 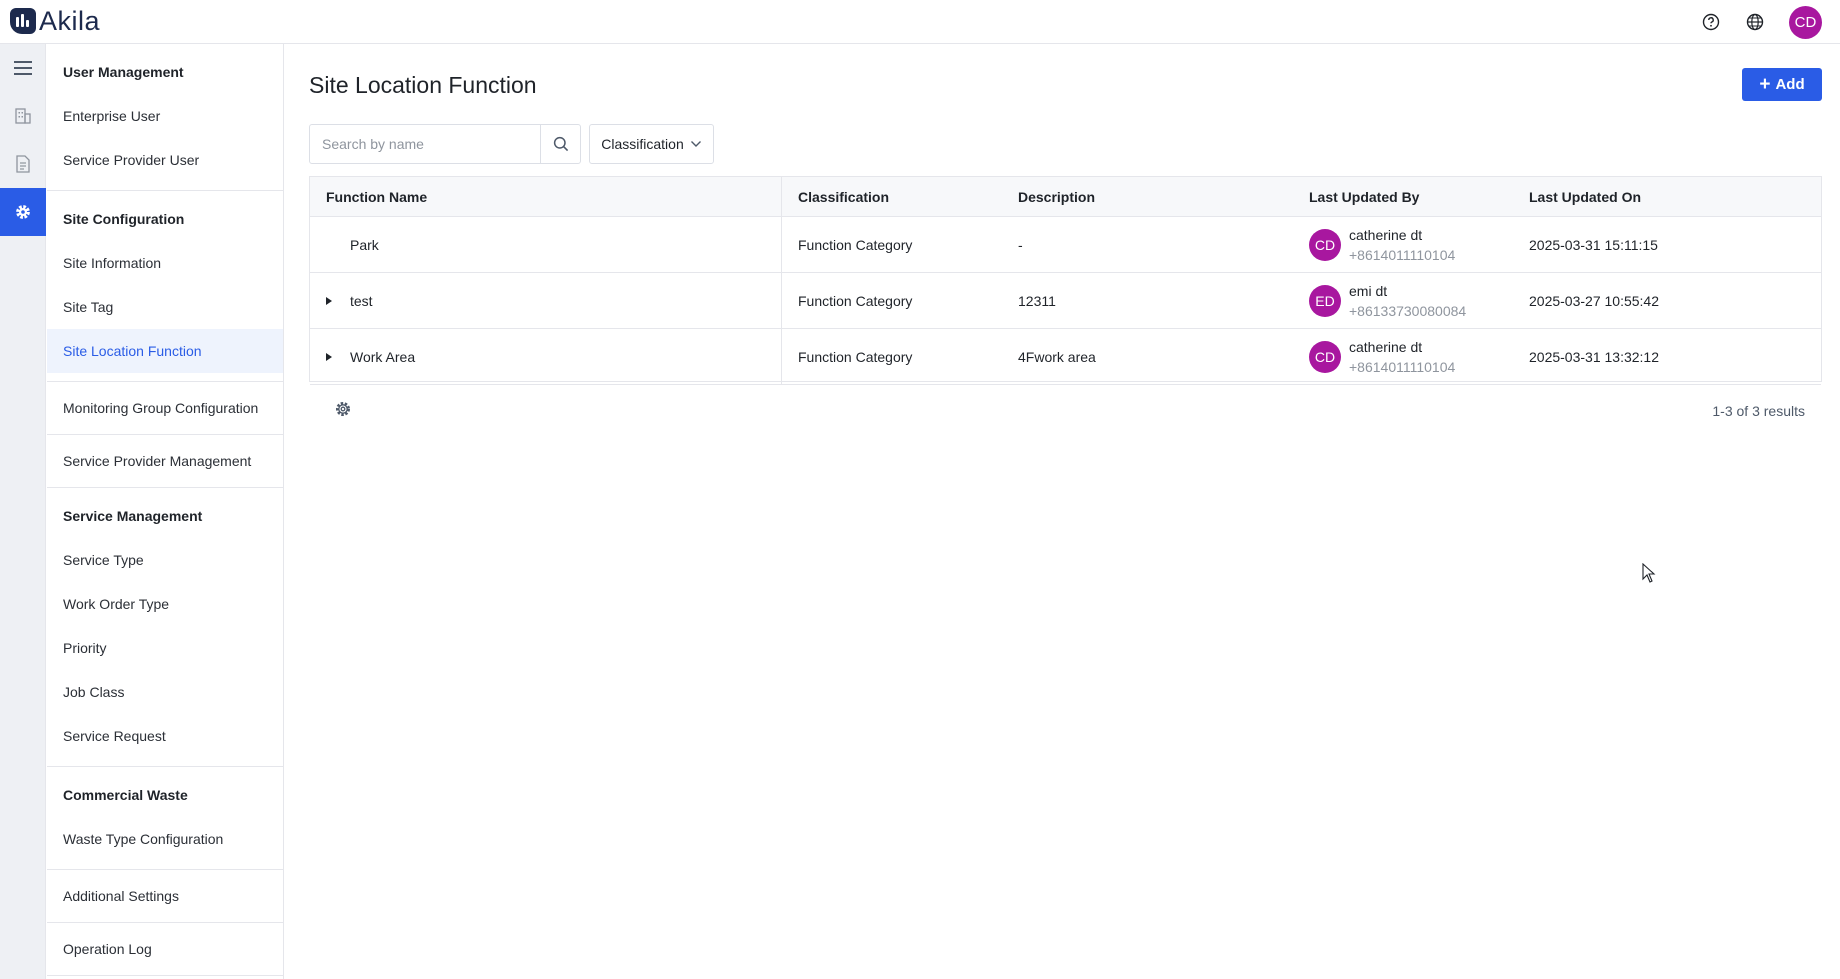 I want to click on col-description: Description, so click(x=1057, y=196).